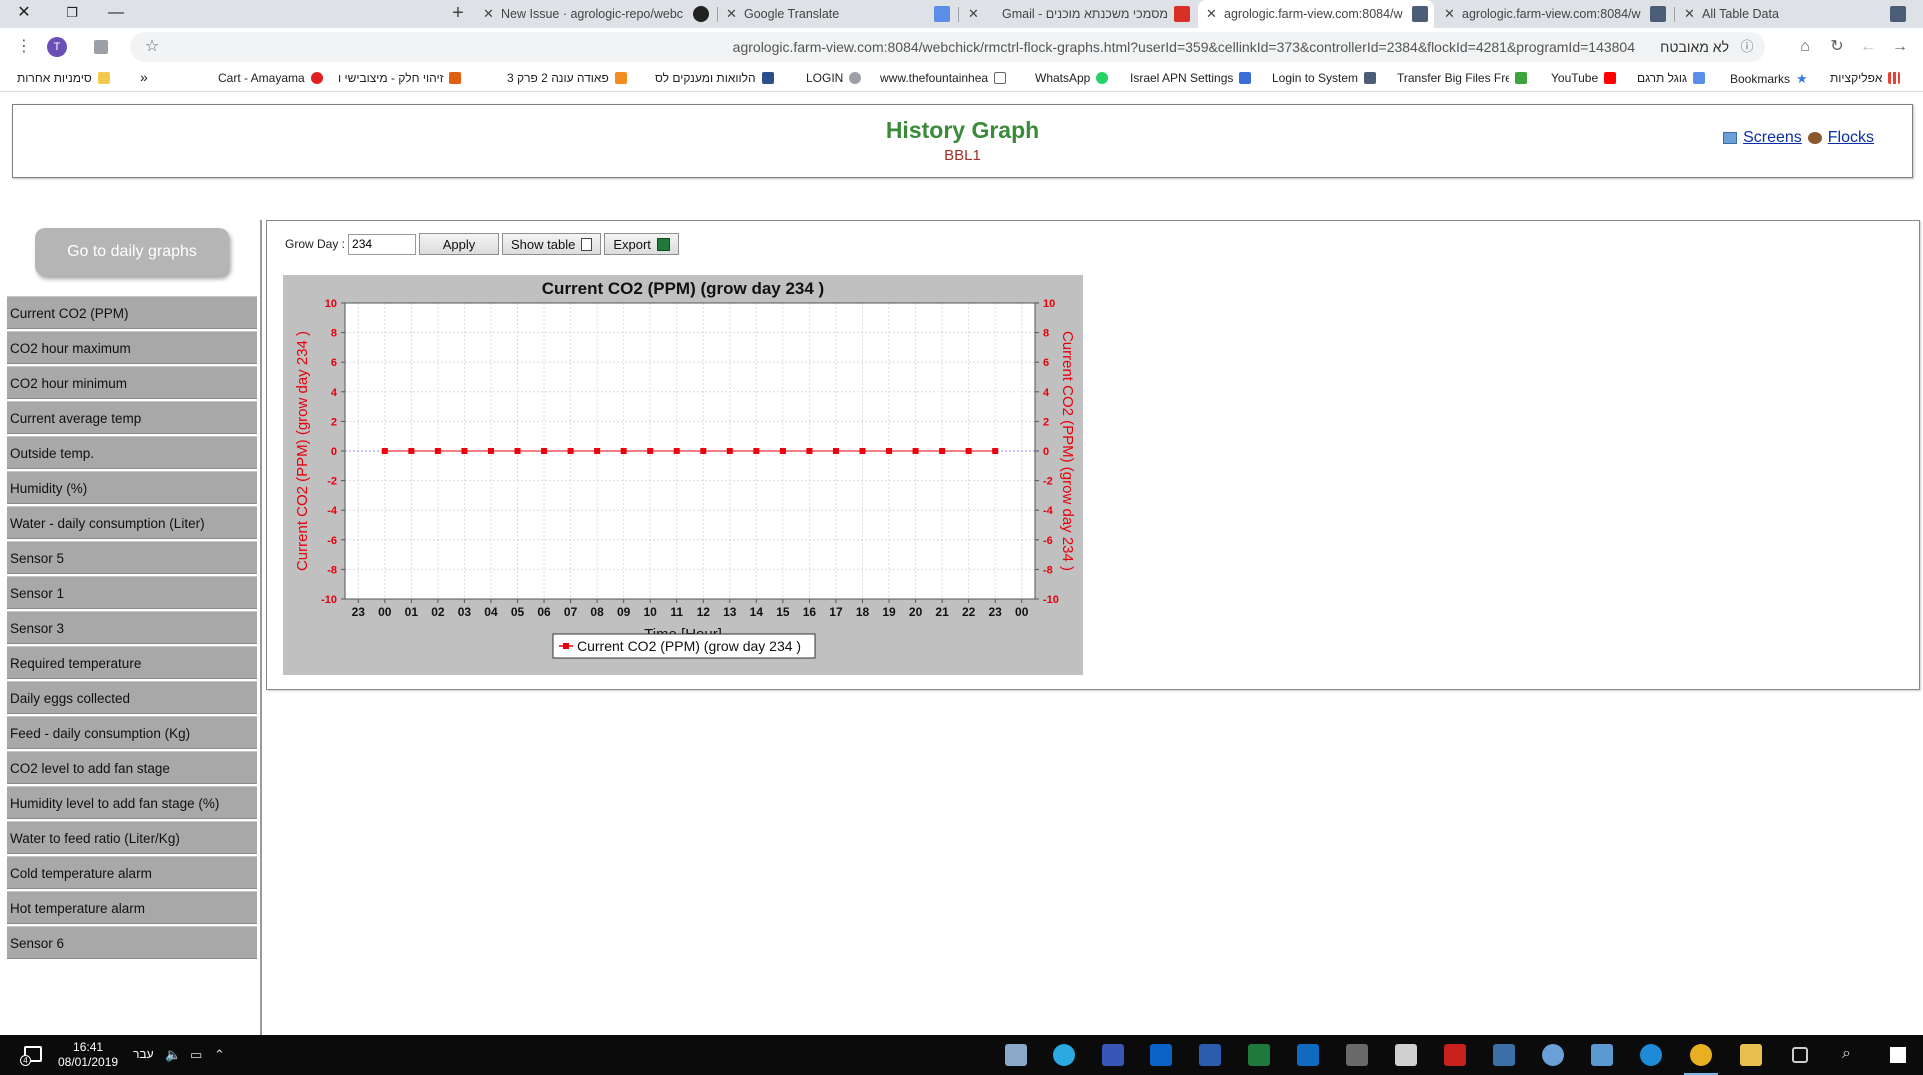 This screenshot has width=1923, height=1075. What do you see at coordinates (132, 522) in the screenshot?
I see `graph-menu-item: Water - daily consumption (Liter)` at bounding box center [132, 522].